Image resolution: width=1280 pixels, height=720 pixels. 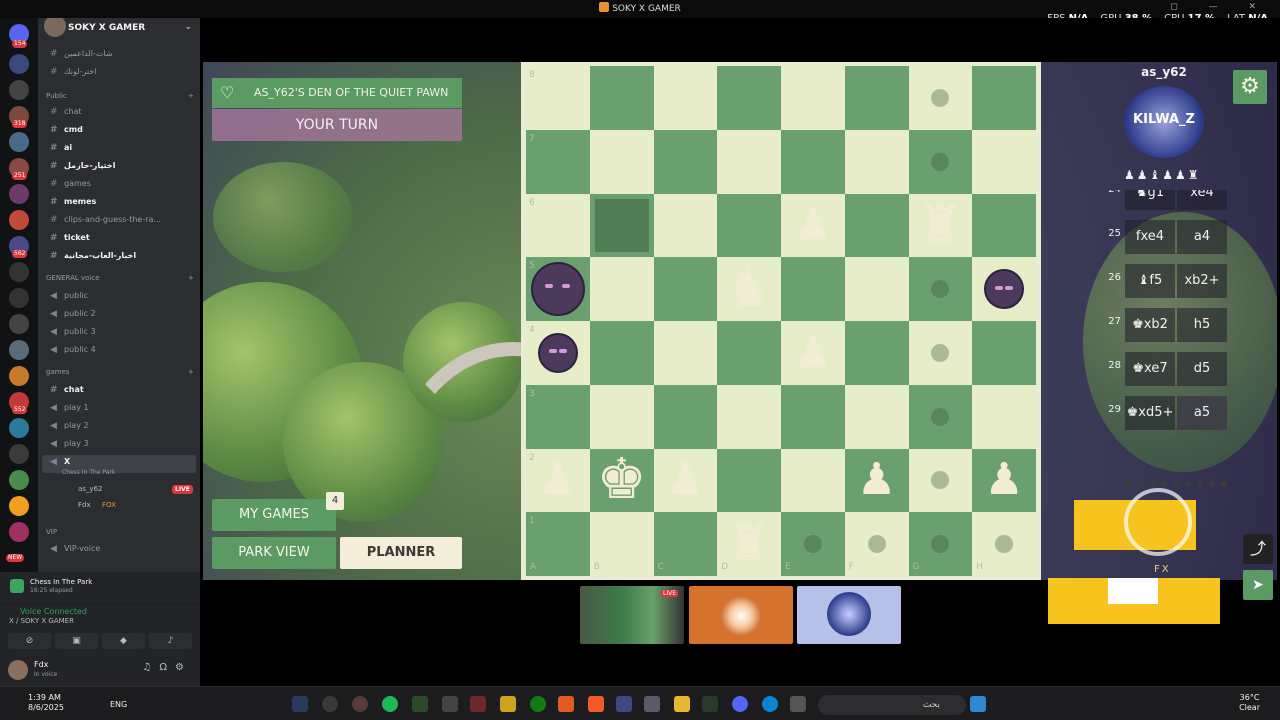 What do you see at coordinates (46, 703) in the screenshot?
I see `clock: 1:39 AM 8/6/2025` at bounding box center [46, 703].